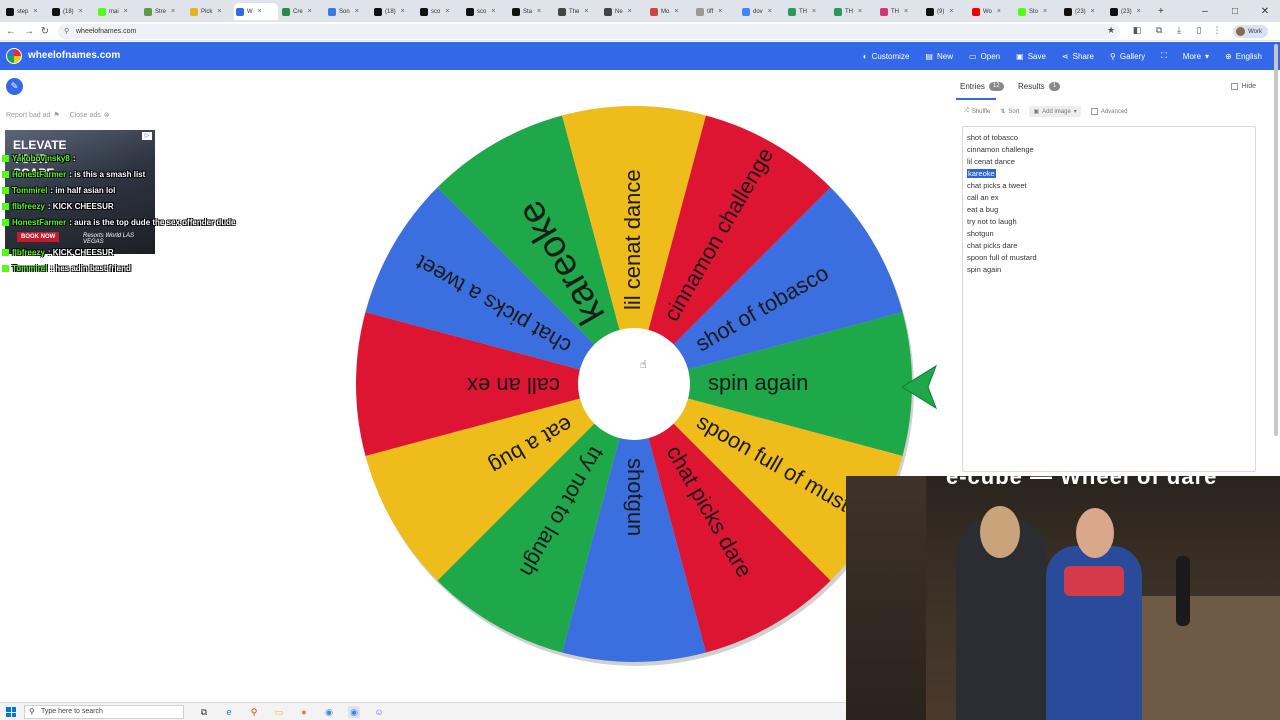 The width and height of the screenshot is (1280, 720). Describe the element at coordinates (1000, 149) in the screenshot. I see `entry-line: cinnamon challenge` at that location.